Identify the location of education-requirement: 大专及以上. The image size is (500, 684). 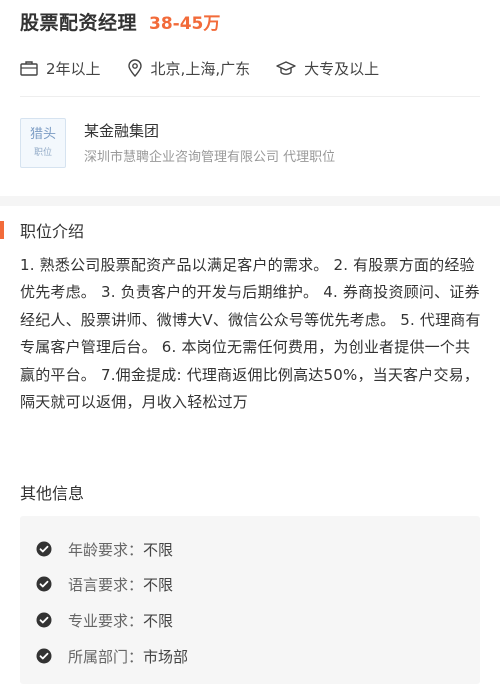
(327, 68).